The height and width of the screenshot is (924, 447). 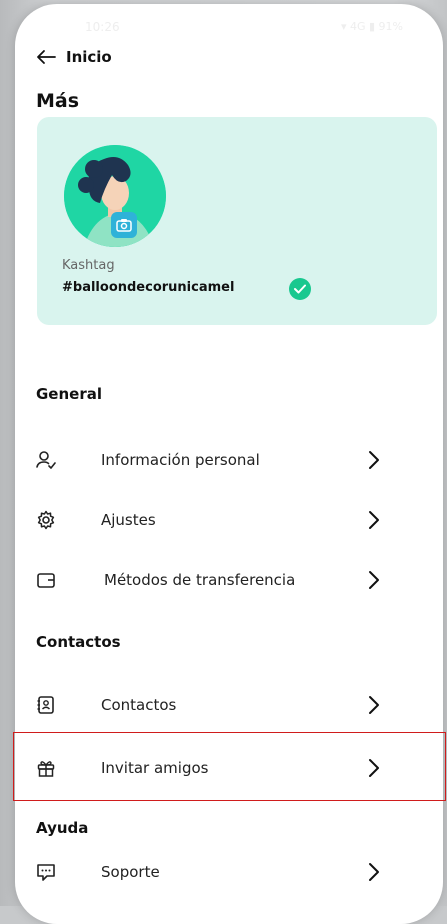 What do you see at coordinates (46, 460) in the screenshot?
I see `user-icon` at bounding box center [46, 460].